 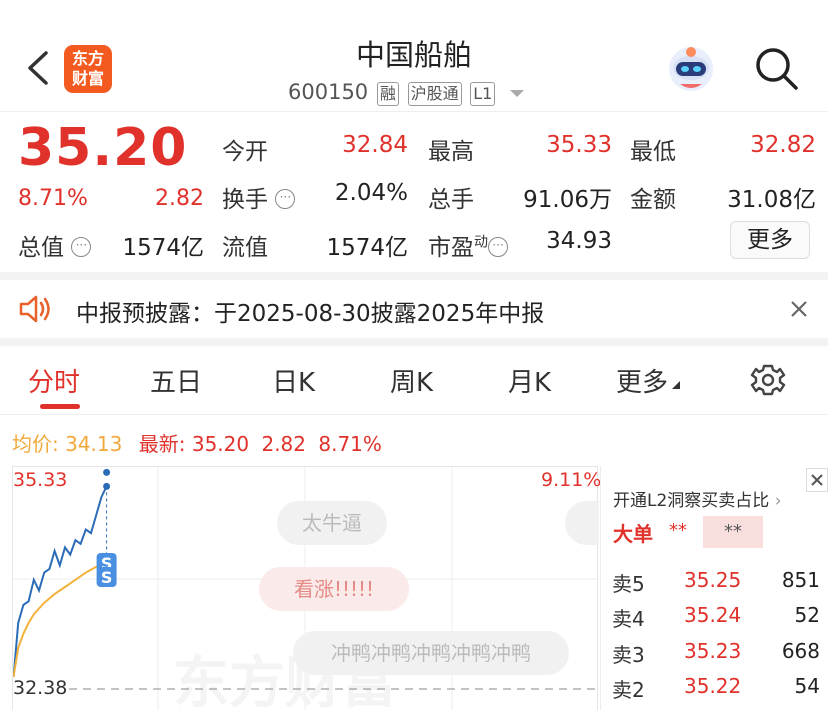 I want to click on stock-code: 600150, so click(x=328, y=92).